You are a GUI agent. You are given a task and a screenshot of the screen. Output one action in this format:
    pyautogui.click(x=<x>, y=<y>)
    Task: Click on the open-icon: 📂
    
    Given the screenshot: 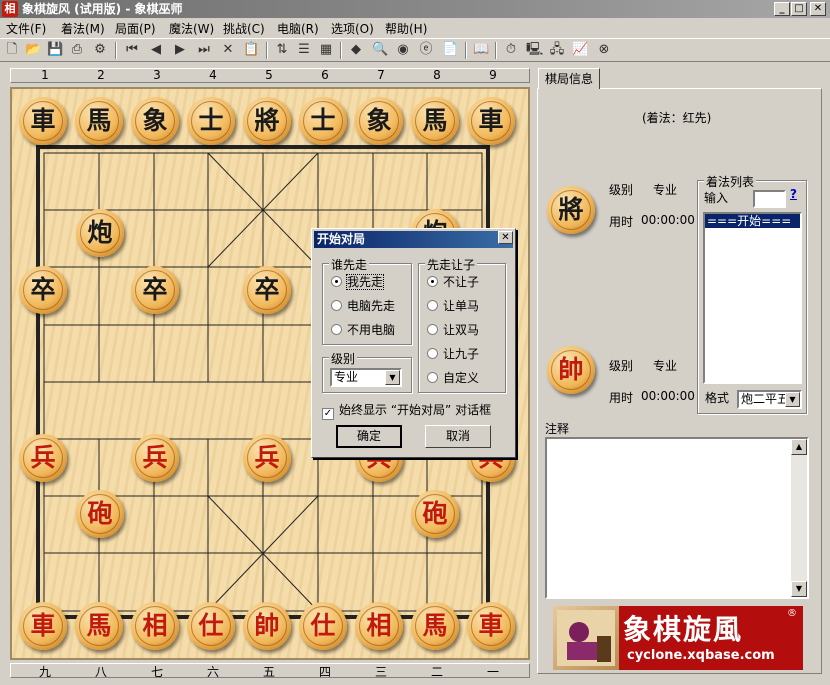 What is the action you would take?
    pyautogui.click(x=33, y=50)
    